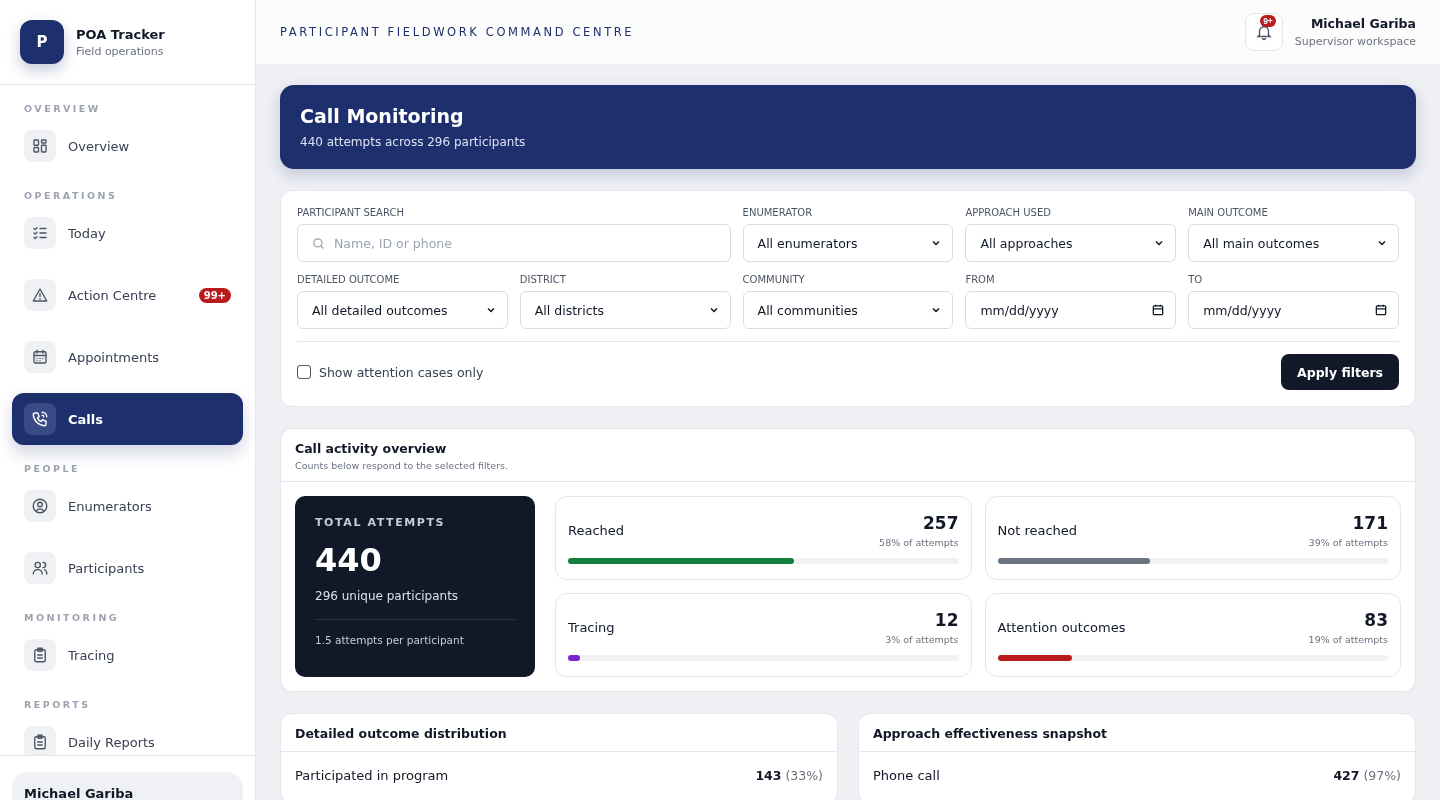  What do you see at coordinates (127, 568) in the screenshot?
I see `sidebar-item: Participants` at bounding box center [127, 568].